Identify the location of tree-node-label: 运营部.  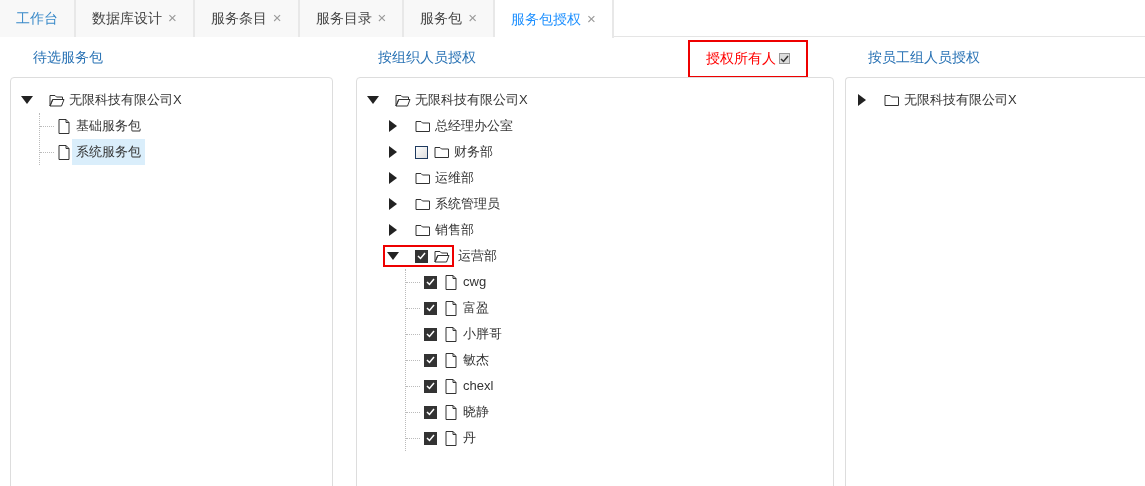
(477, 256).